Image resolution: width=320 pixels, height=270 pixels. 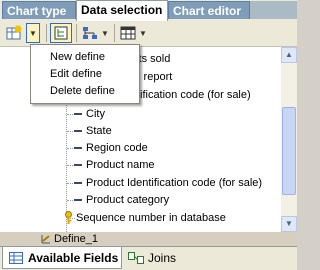 I want to click on add-define-icon, so click(x=14, y=32).